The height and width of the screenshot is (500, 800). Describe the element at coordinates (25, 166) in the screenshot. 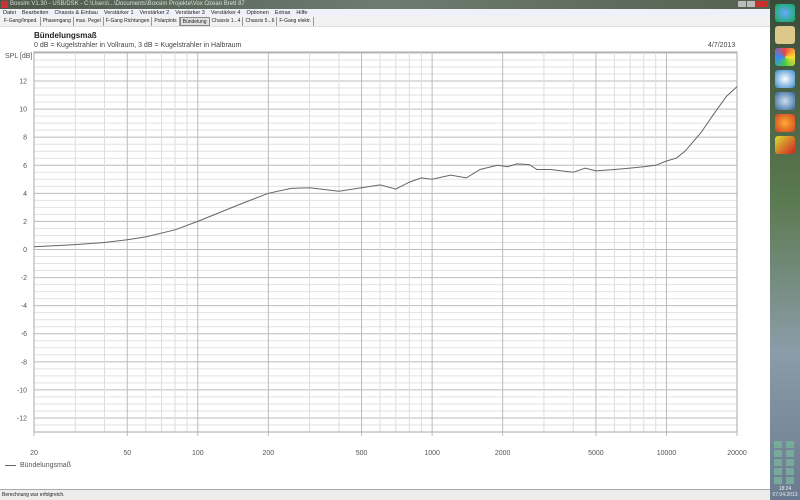

I see `y-tick-label: 6` at that location.